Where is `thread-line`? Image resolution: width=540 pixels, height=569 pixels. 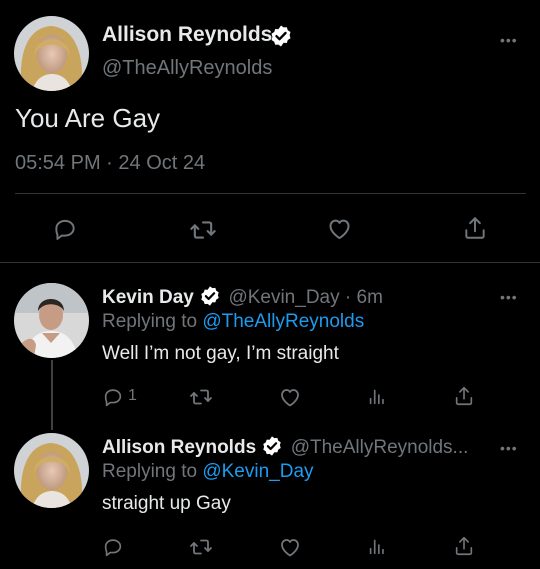 thread-line is located at coordinates (52, 395).